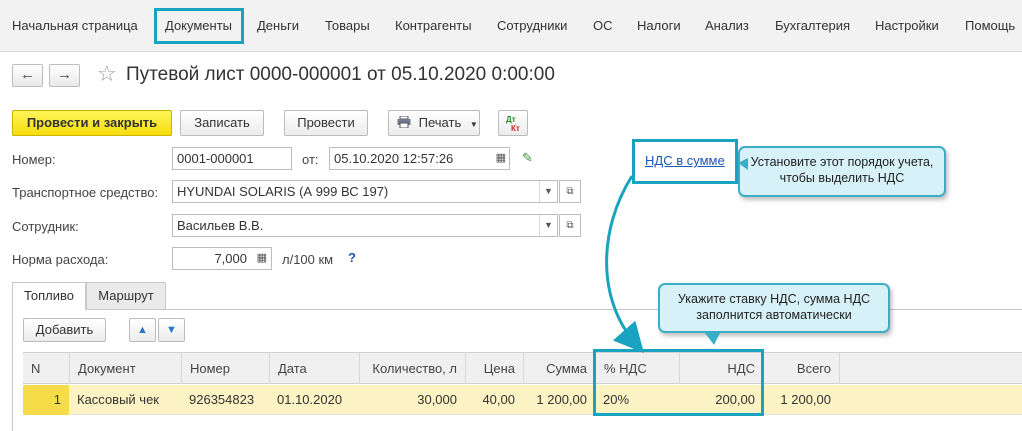 The width and height of the screenshot is (1022, 431). What do you see at coordinates (46, 368) in the screenshot?
I see `column-header-n: N` at bounding box center [46, 368].